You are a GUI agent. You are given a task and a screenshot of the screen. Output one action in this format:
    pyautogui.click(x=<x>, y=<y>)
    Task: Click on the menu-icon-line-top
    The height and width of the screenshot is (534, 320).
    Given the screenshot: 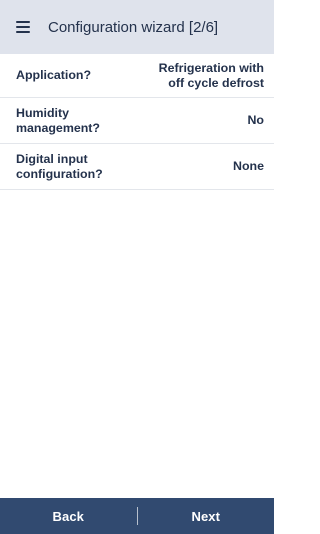 What is the action you would take?
    pyautogui.click(x=23, y=22)
    